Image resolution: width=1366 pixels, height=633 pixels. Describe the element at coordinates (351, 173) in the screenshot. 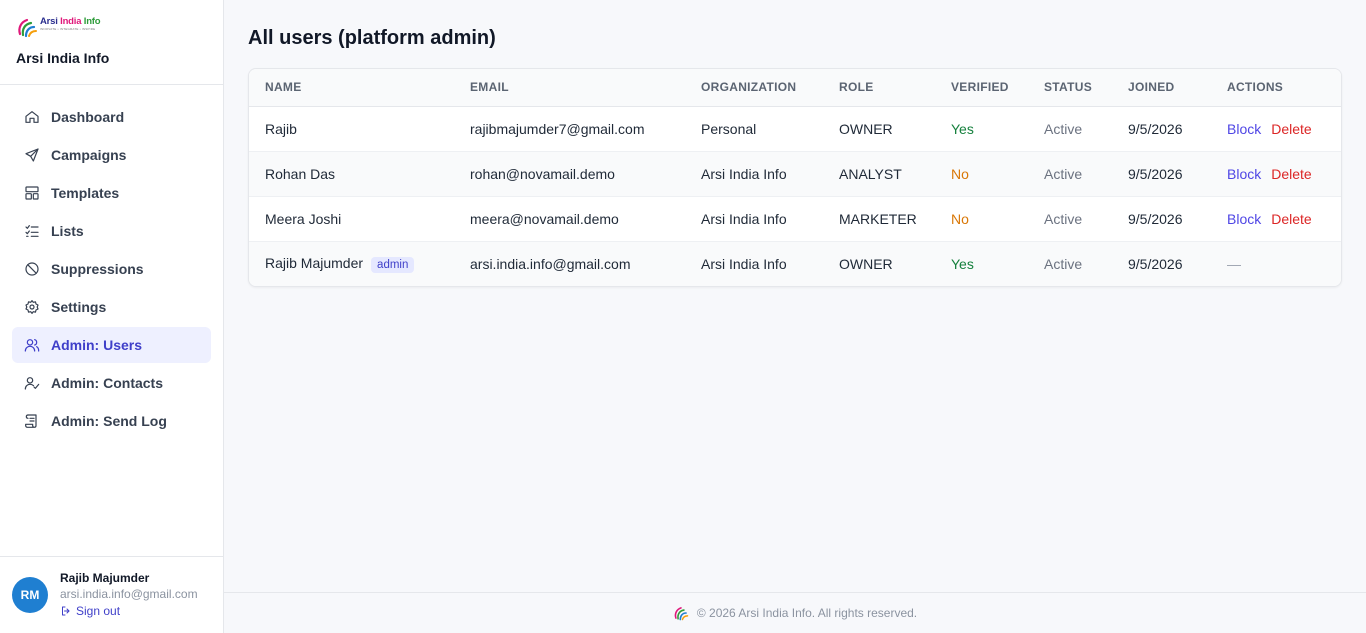

I see `cell-name: Rohan Das` at that location.